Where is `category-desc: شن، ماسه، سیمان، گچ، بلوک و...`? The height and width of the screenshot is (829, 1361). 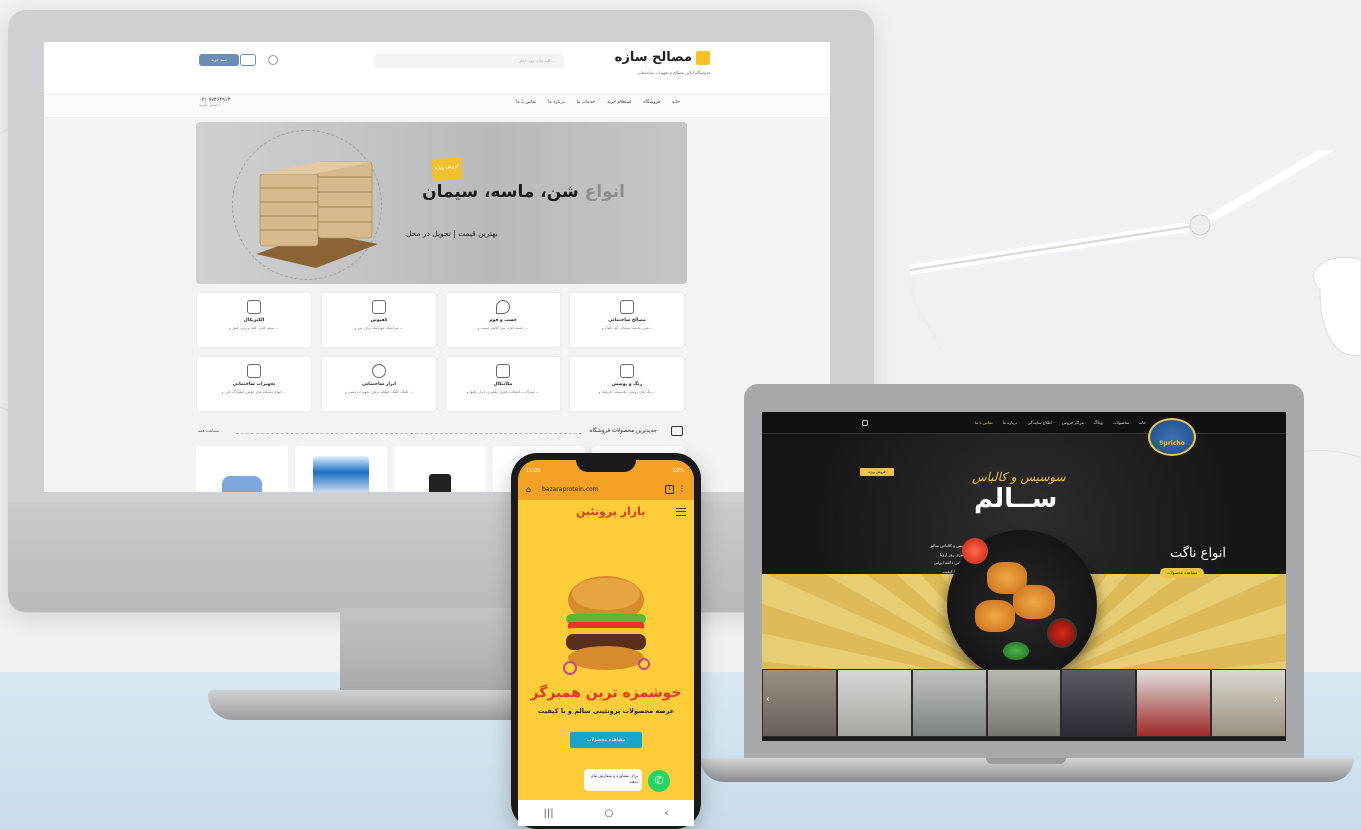 category-desc: شن، ماسه، سیمان، گچ، بلوک و... is located at coordinates (627, 328).